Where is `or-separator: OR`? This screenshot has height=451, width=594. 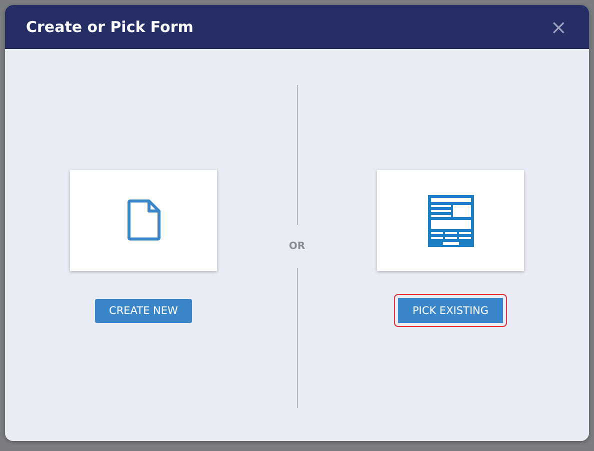 or-separator: OR is located at coordinates (297, 247).